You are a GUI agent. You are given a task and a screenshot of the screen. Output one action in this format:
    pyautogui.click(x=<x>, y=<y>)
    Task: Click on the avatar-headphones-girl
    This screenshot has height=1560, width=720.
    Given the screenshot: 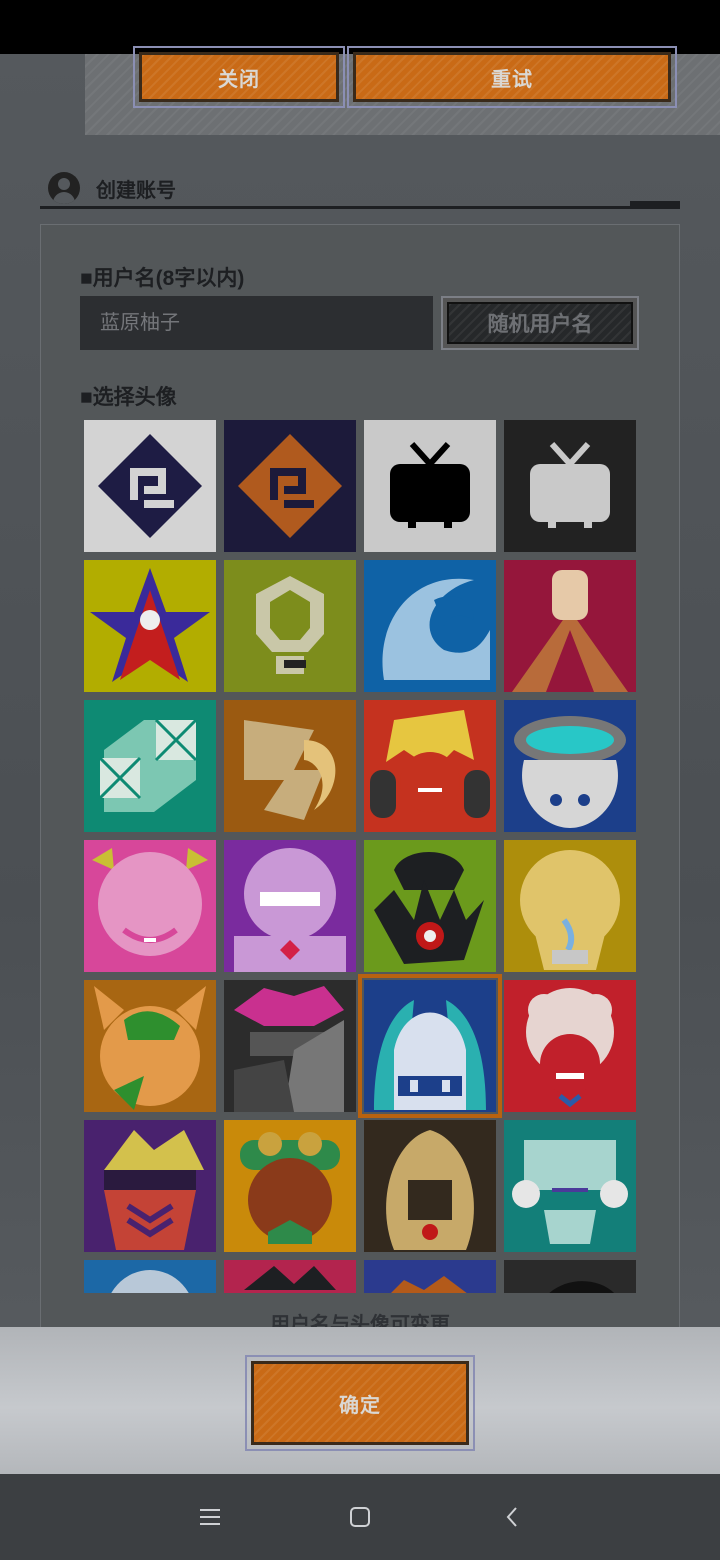 What is the action you would take?
    pyautogui.click(x=430, y=766)
    